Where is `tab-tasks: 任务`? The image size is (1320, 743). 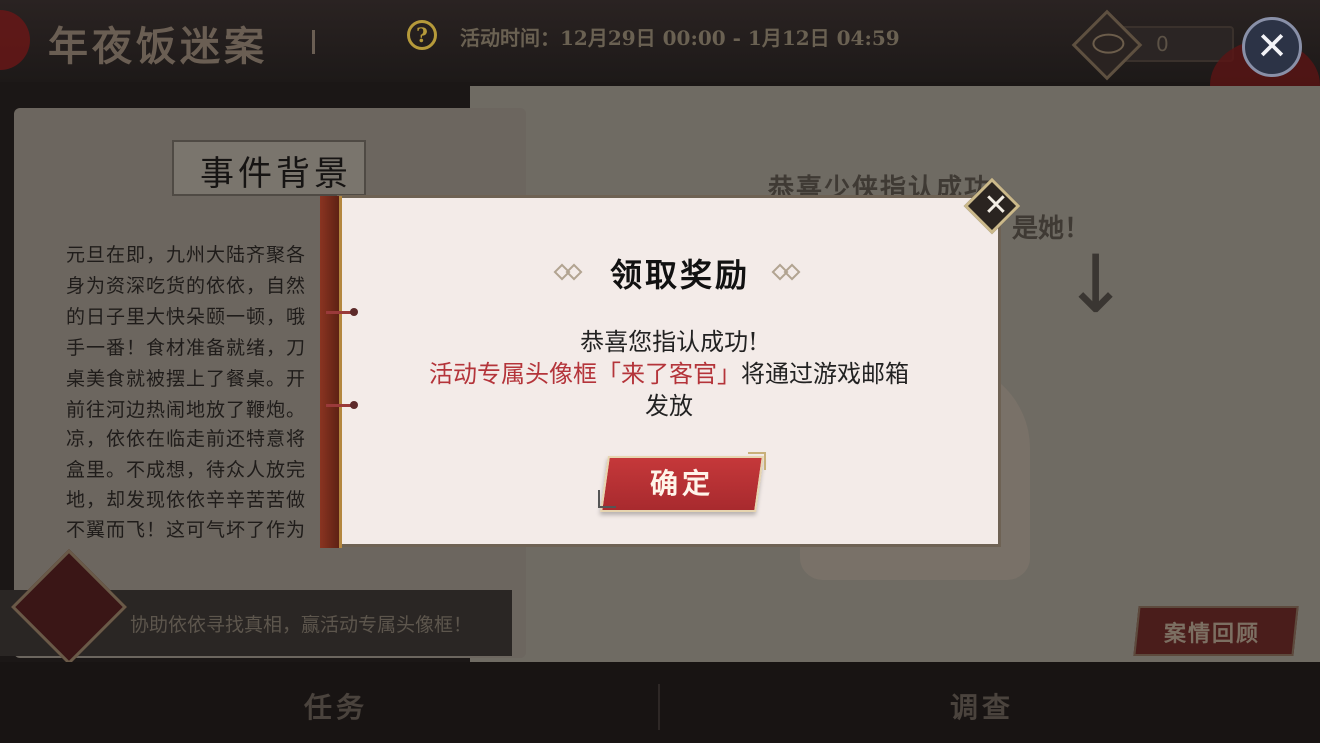
tab-tasks: 任务 is located at coordinates (336, 706).